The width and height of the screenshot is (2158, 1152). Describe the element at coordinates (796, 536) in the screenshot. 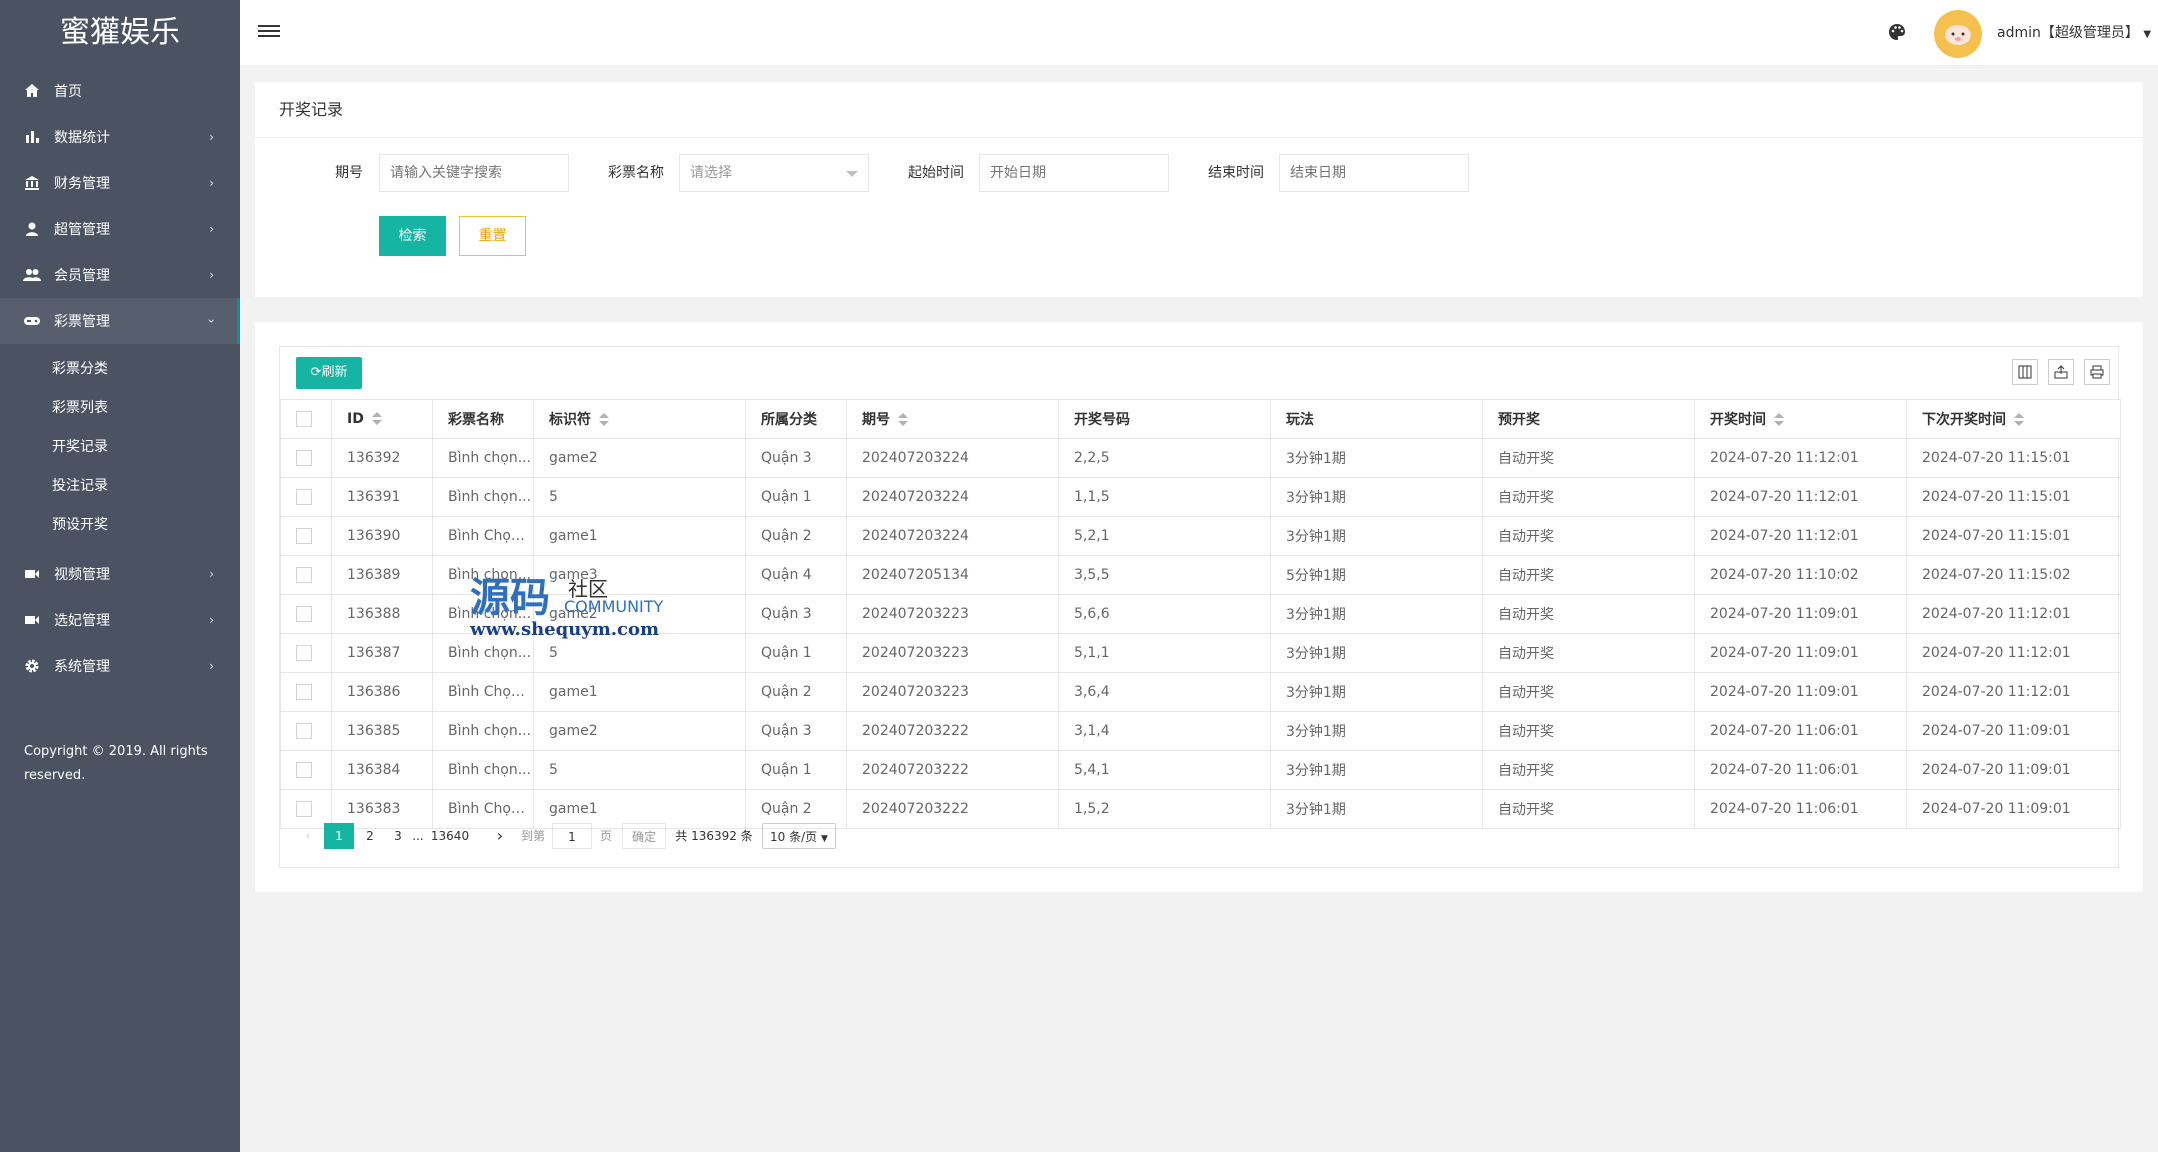

I see `table-cell: Quận 2` at that location.